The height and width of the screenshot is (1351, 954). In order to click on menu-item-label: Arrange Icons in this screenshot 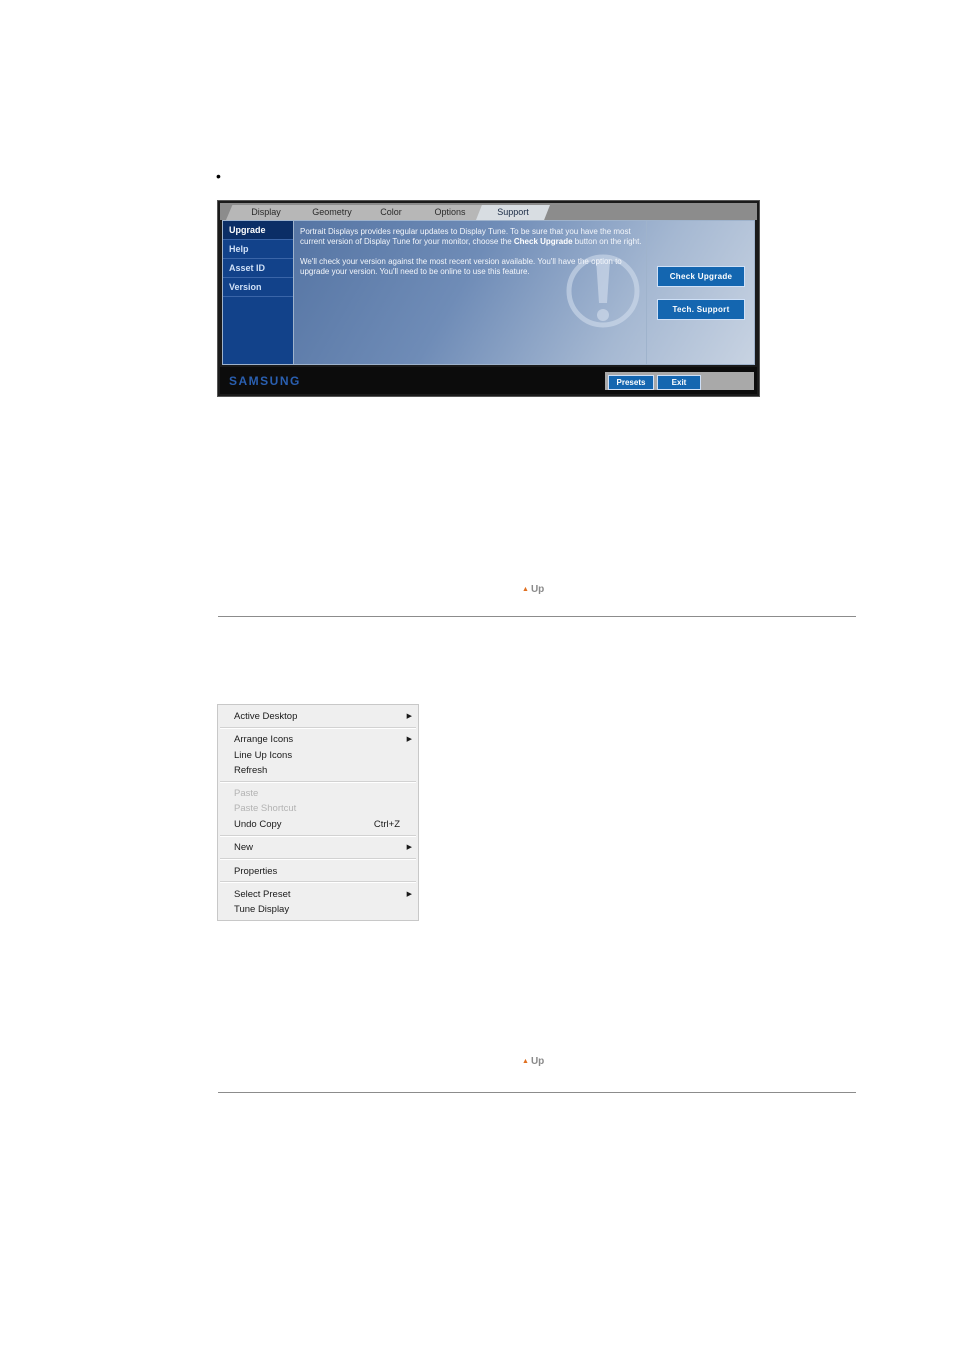, I will do `click(264, 739)`.